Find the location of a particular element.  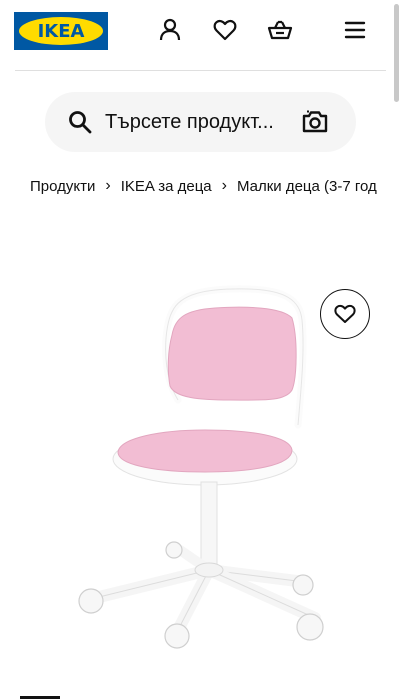

ikea-logo: IKEA is located at coordinates (61, 31).